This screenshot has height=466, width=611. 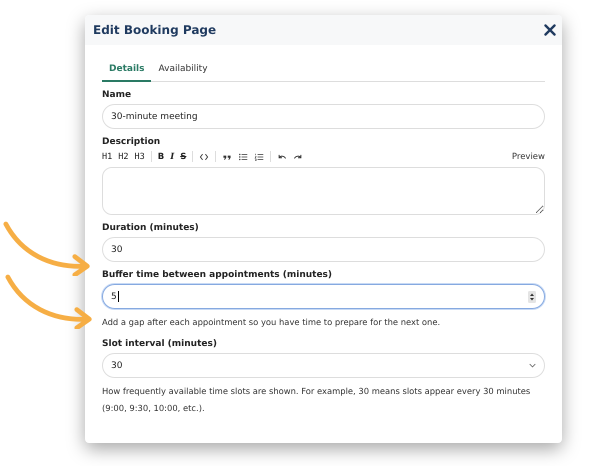 I want to click on numbered-list-icon, so click(x=259, y=157).